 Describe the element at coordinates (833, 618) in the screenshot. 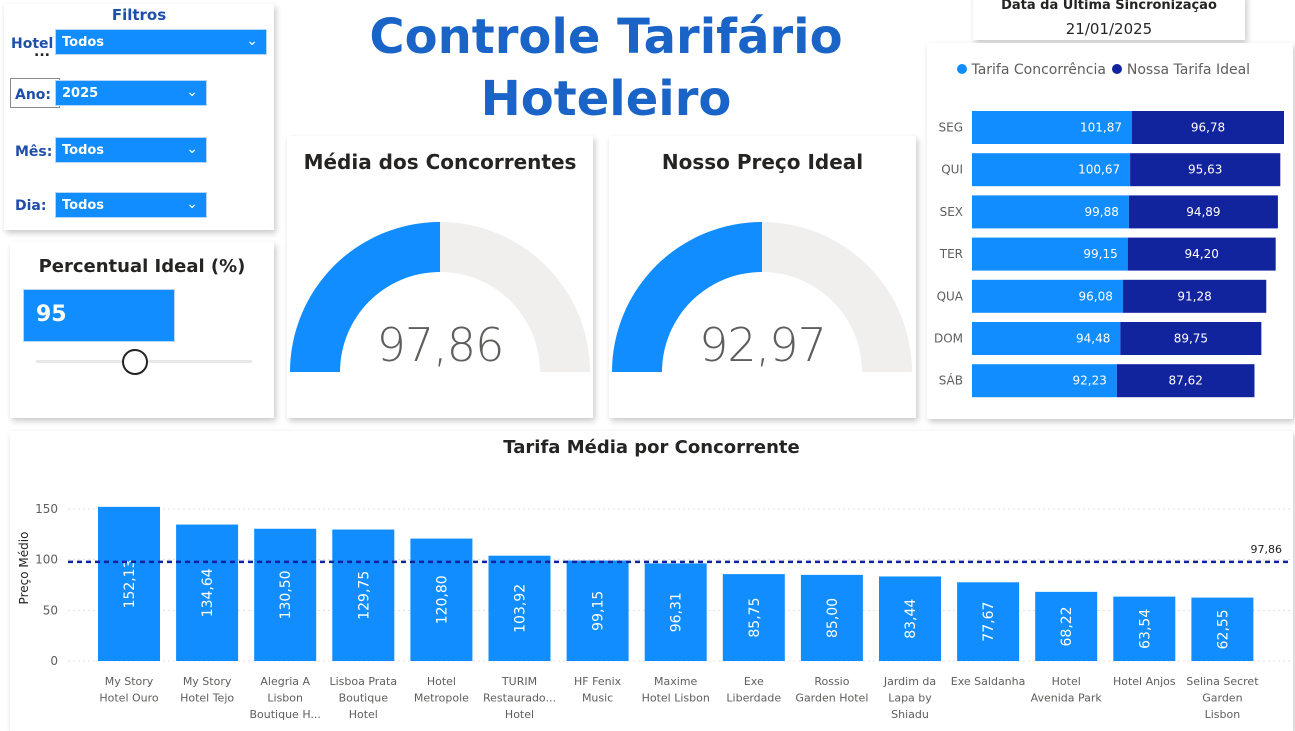

I see `competitor-bar-value-label: 85,00` at that location.